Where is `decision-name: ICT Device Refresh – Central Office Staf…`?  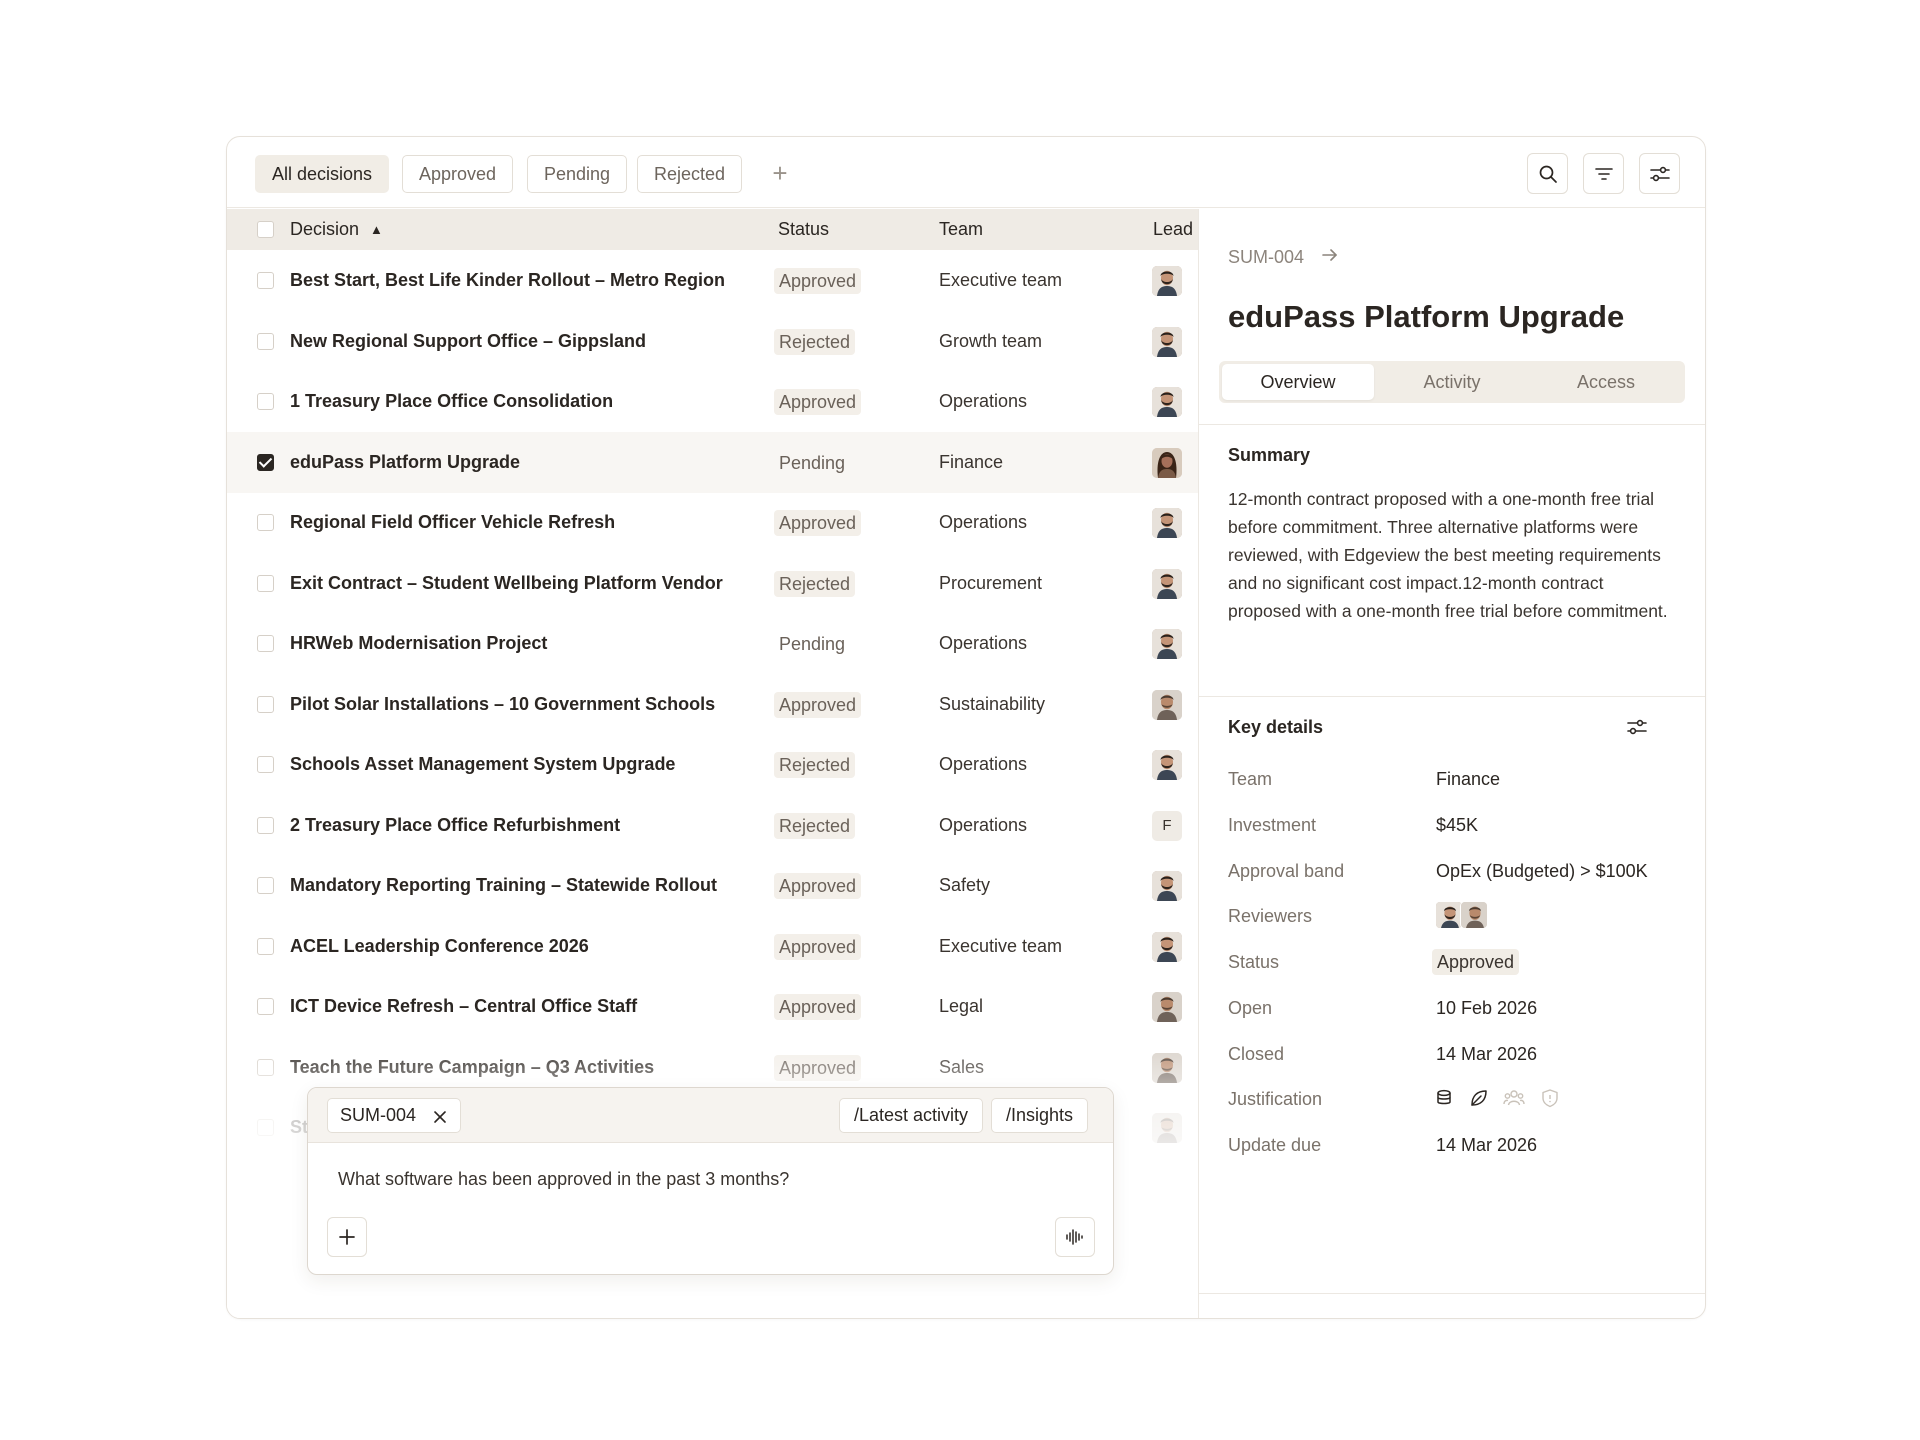 decision-name: ICT Device Refresh – Central Office Staf… is located at coordinates (463, 1006).